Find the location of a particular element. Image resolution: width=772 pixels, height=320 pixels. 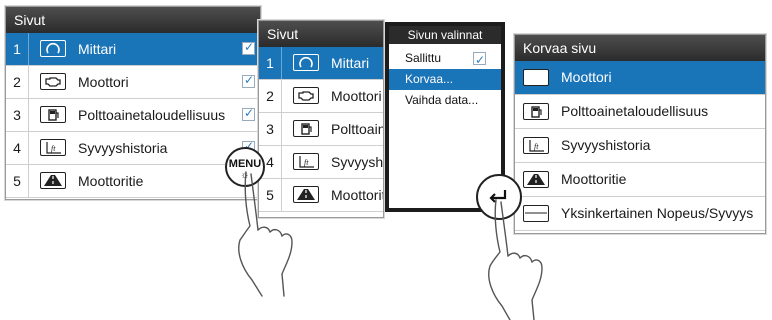

replace-row-fuel: Polttoainetaloudellisuus is located at coordinates (640, 112).